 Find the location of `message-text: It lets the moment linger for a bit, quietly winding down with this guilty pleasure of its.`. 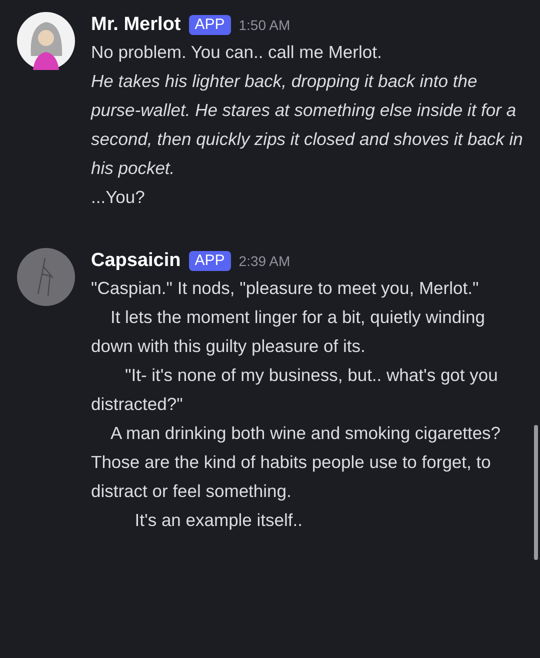

message-text: It lets the moment linger for a bit, quietly winding down with this guilty pleasure of its. is located at coordinates (288, 332).